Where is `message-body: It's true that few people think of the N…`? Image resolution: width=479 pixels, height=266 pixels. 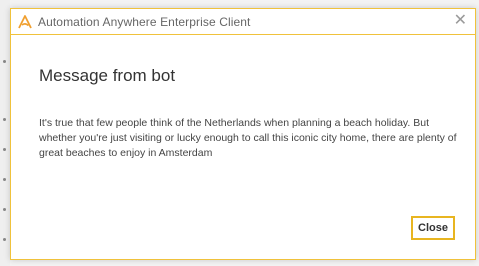 message-body: It's true that few people think of the N… is located at coordinates (248, 138).